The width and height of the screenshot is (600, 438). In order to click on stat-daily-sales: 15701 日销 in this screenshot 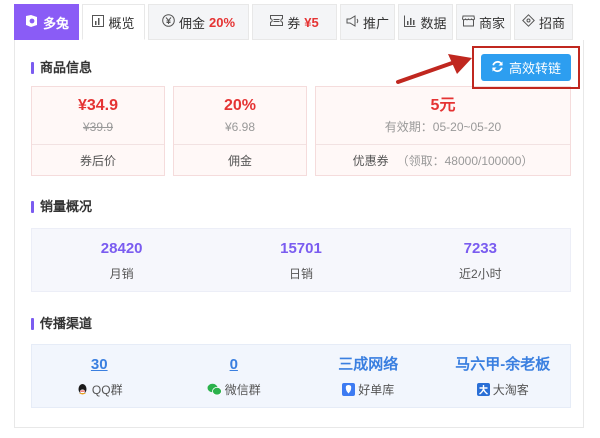, I will do `click(300, 260)`.